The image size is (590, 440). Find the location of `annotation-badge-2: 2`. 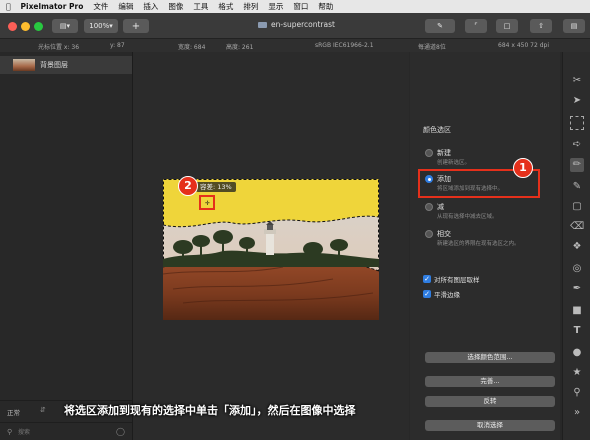

annotation-badge-2: 2 is located at coordinates (188, 186).